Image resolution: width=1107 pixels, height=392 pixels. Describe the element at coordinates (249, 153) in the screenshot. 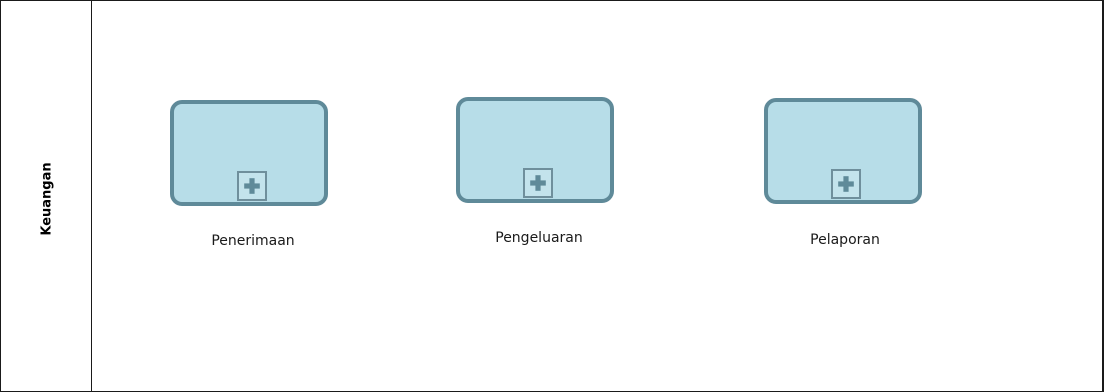

I see `subprocess-penerimaan` at that location.